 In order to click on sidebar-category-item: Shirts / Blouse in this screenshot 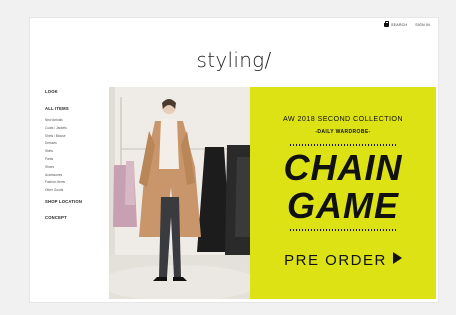, I will do `click(76, 137)`.